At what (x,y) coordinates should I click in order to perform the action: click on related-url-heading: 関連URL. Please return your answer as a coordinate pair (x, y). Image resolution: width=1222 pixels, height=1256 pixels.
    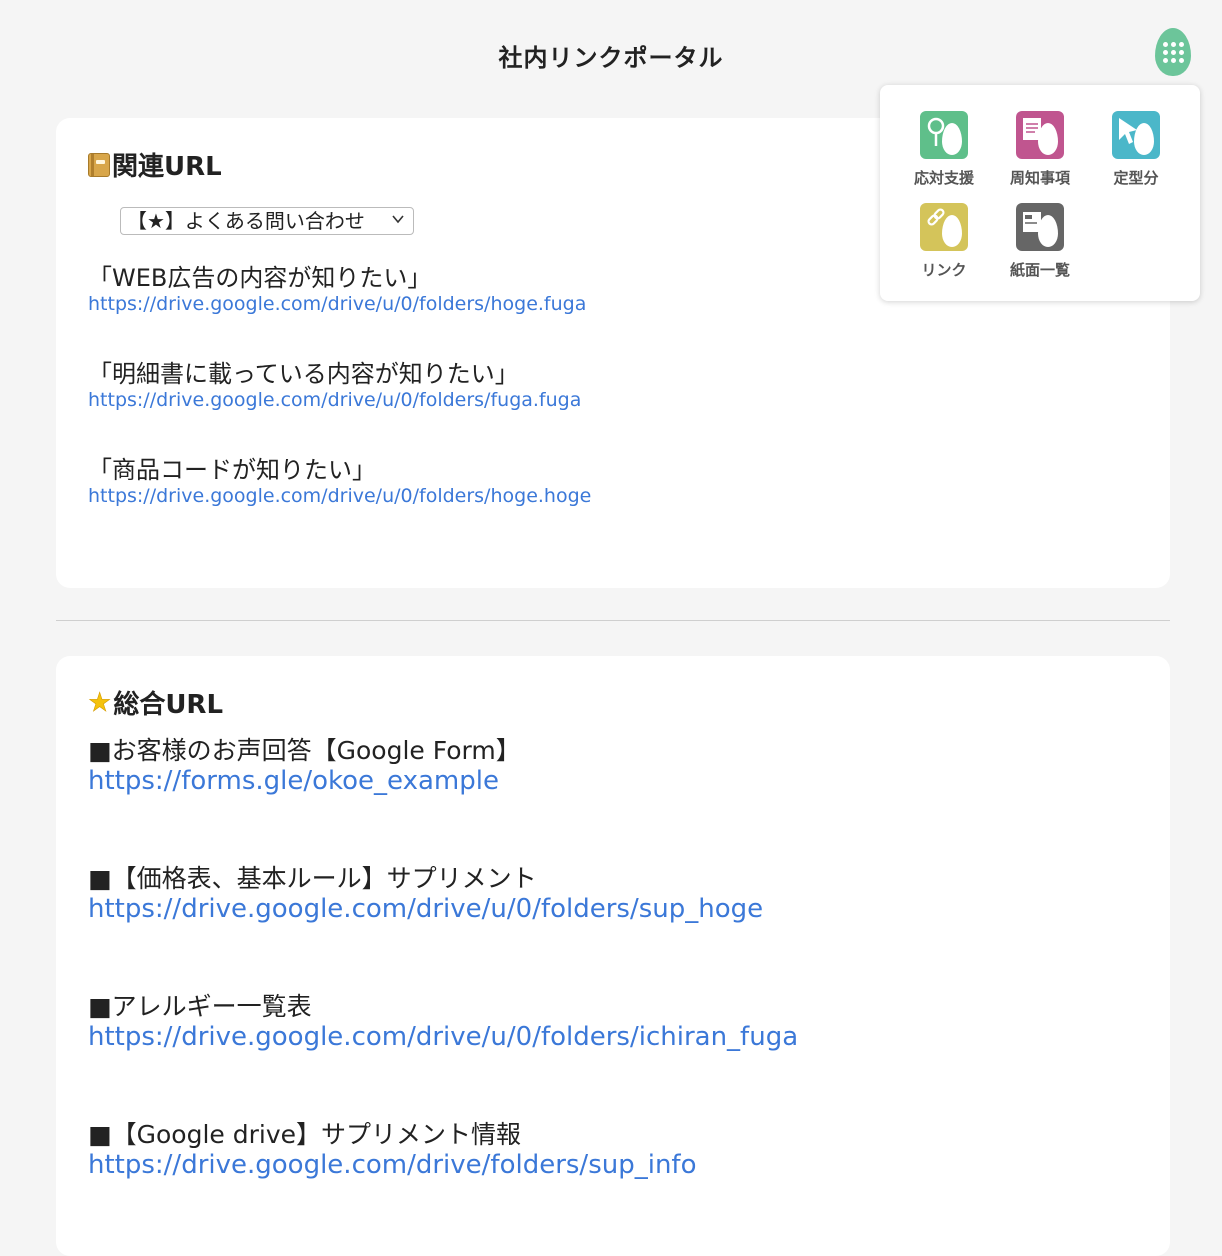
    Looking at the image, I should click on (155, 164).